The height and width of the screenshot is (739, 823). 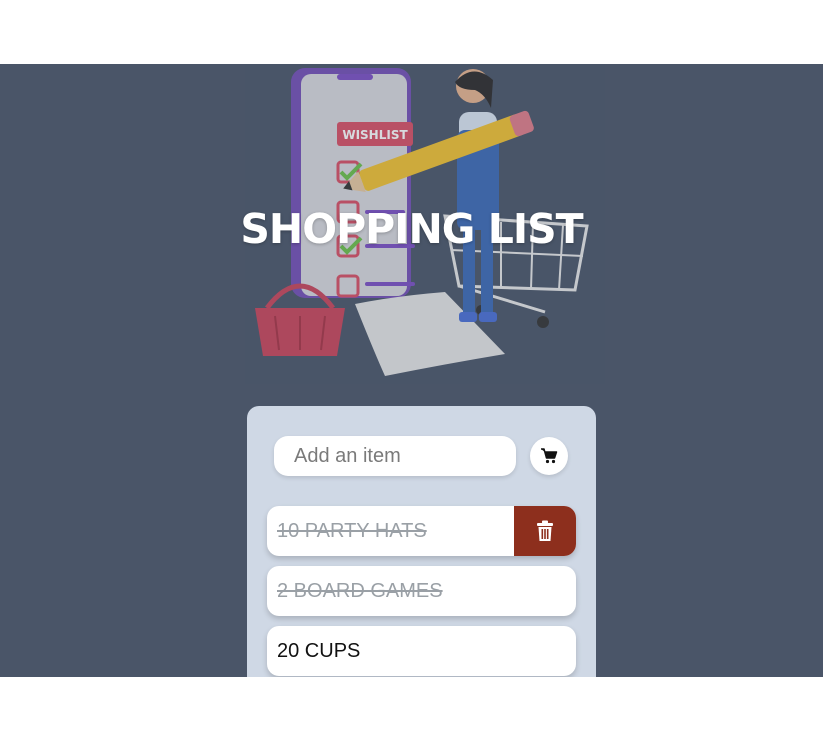 I want to click on item-label: 20 CUPS, so click(x=319, y=651).